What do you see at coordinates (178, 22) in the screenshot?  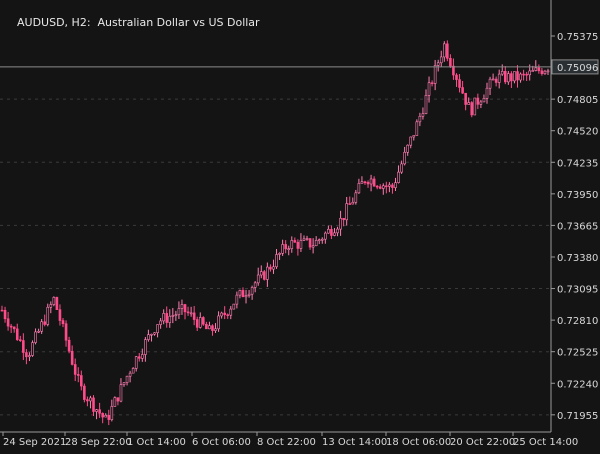 I see `symbol-description: Australian Dollar vs US Dollar` at bounding box center [178, 22].